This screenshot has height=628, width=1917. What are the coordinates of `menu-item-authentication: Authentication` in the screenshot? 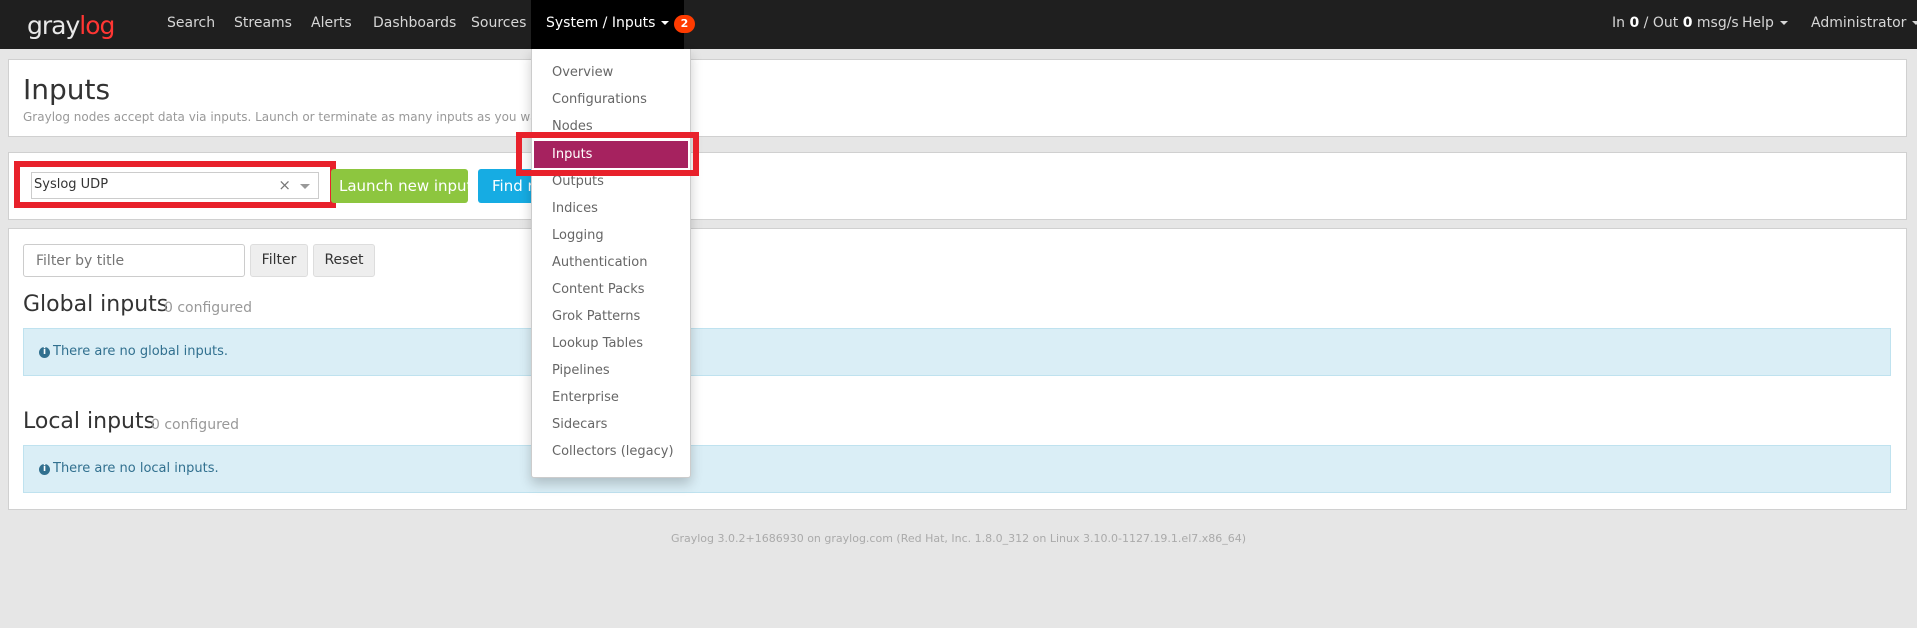 It's located at (611, 262).